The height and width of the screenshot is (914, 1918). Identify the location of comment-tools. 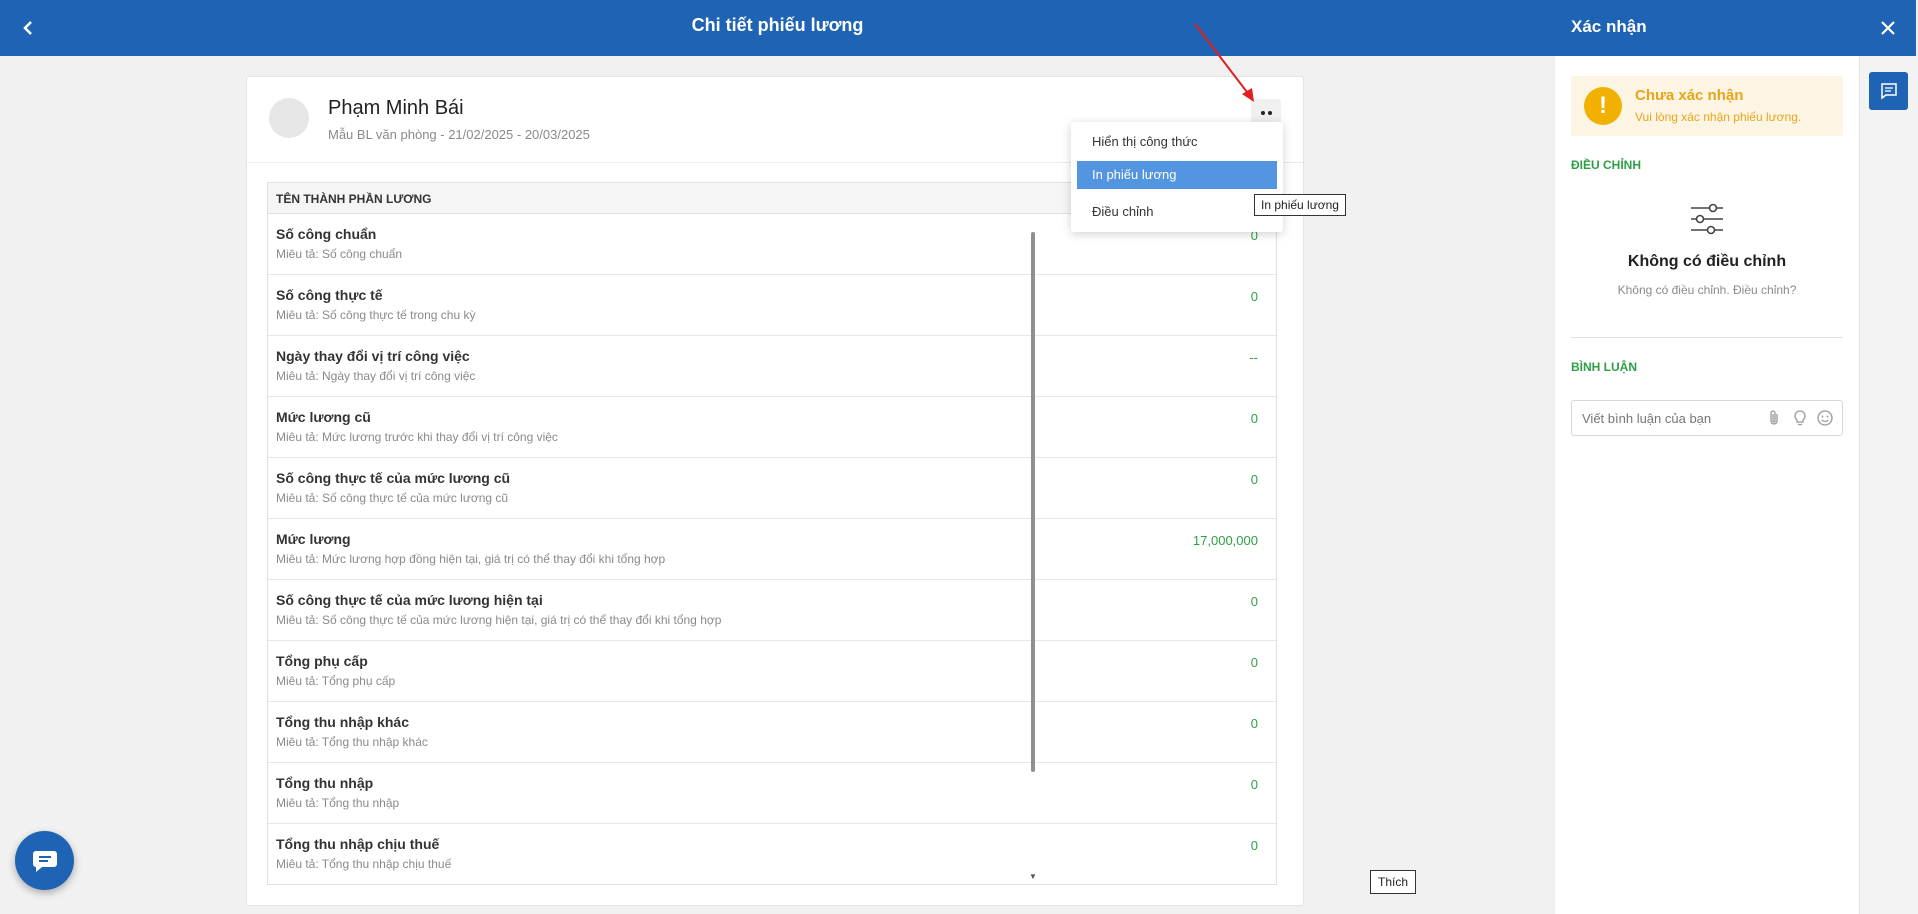
(1800, 418).